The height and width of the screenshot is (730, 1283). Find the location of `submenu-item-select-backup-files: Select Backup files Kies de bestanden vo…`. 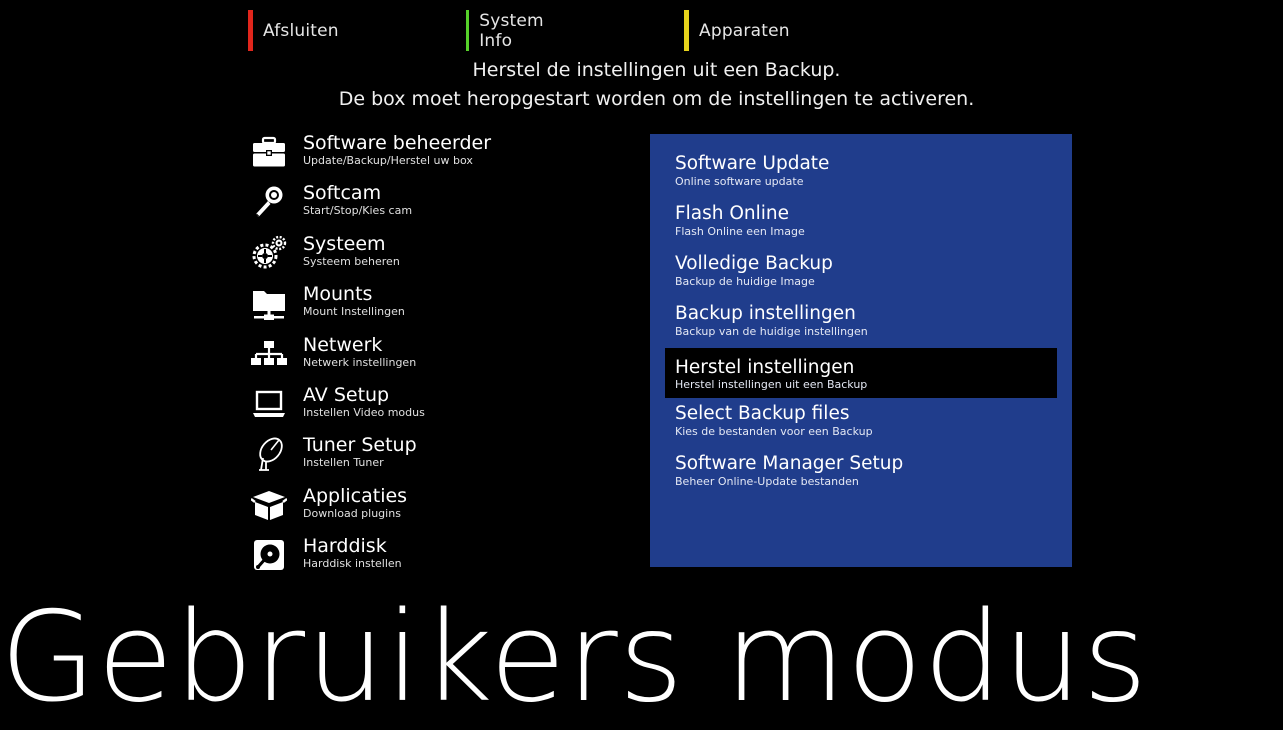

submenu-item-select-backup-files: Select Backup files Kies de bestanden vo… is located at coordinates (861, 411).